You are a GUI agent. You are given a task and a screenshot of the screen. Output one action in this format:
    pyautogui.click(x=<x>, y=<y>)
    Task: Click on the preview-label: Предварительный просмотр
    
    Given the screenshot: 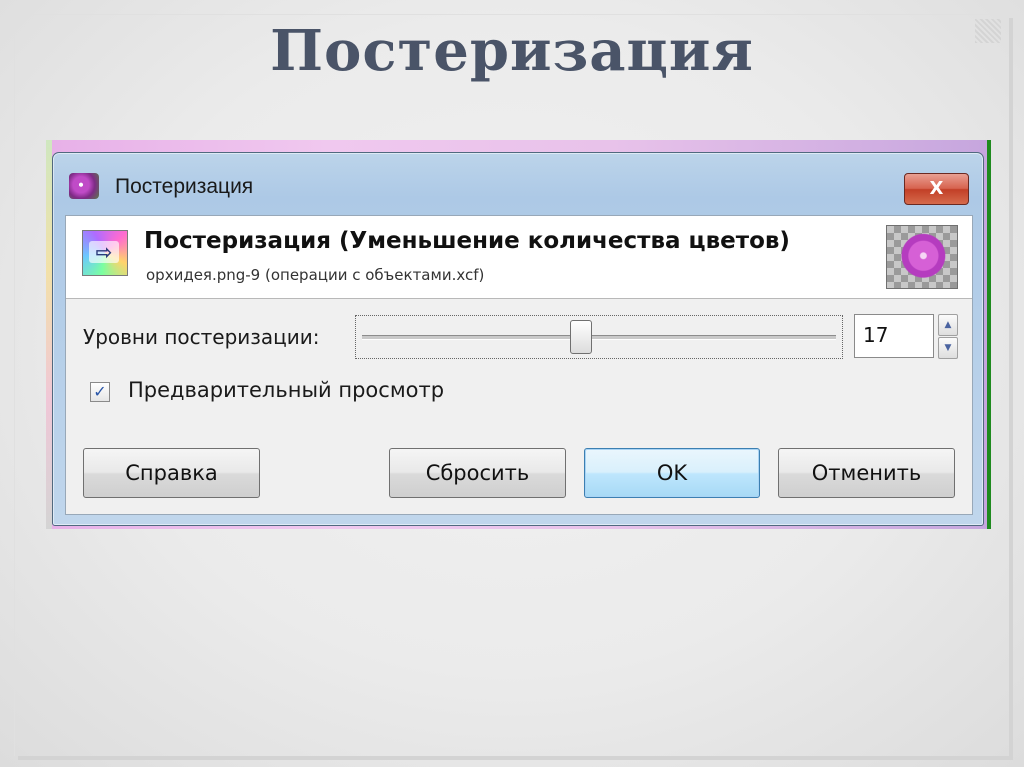 What is the action you would take?
    pyautogui.click(x=286, y=390)
    